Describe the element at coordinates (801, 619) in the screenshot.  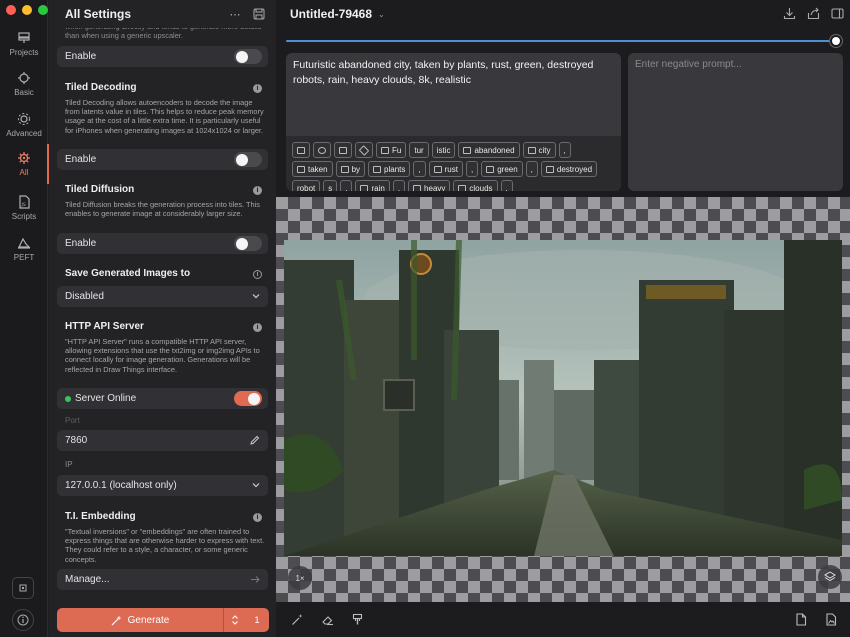
I see `new-document-icon` at that location.